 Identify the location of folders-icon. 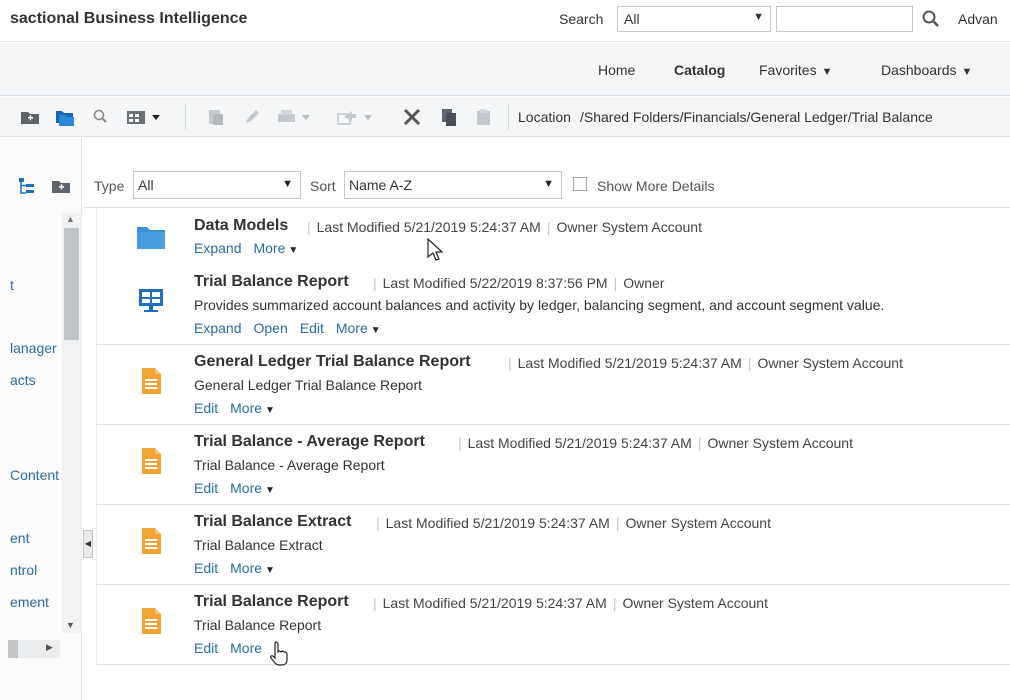
(65, 117).